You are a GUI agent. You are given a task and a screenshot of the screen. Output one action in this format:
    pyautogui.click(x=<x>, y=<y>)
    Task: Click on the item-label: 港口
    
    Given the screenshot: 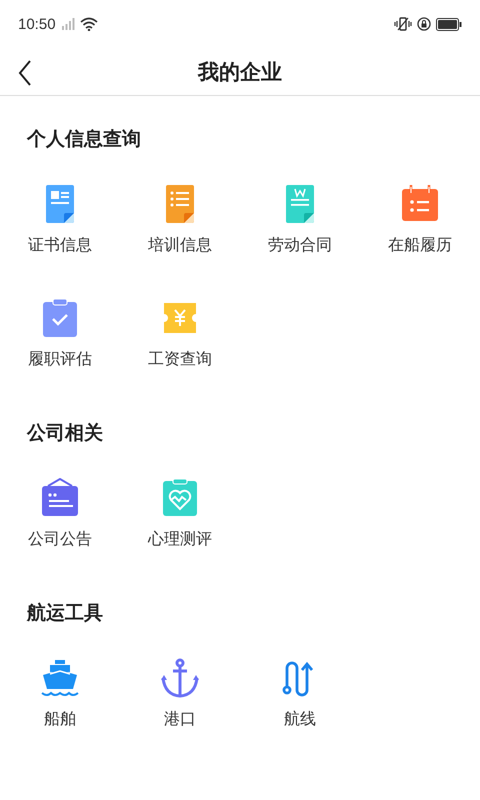 What is the action you would take?
    pyautogui.click(x=180, y=719)
    